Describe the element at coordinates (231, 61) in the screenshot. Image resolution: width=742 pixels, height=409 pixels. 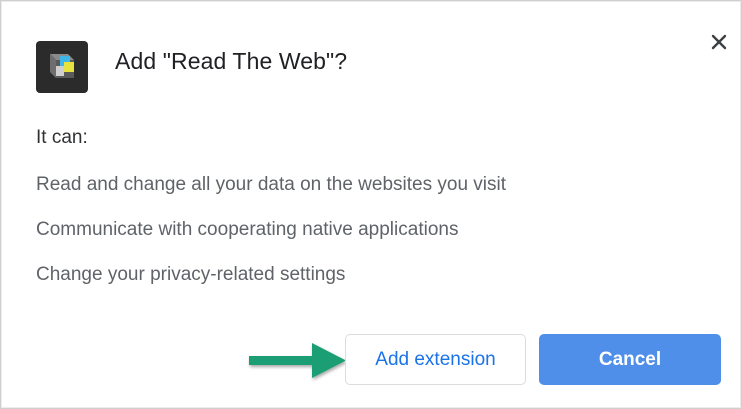
I see `dialog-title: Add "Read The Web"?` at that location.